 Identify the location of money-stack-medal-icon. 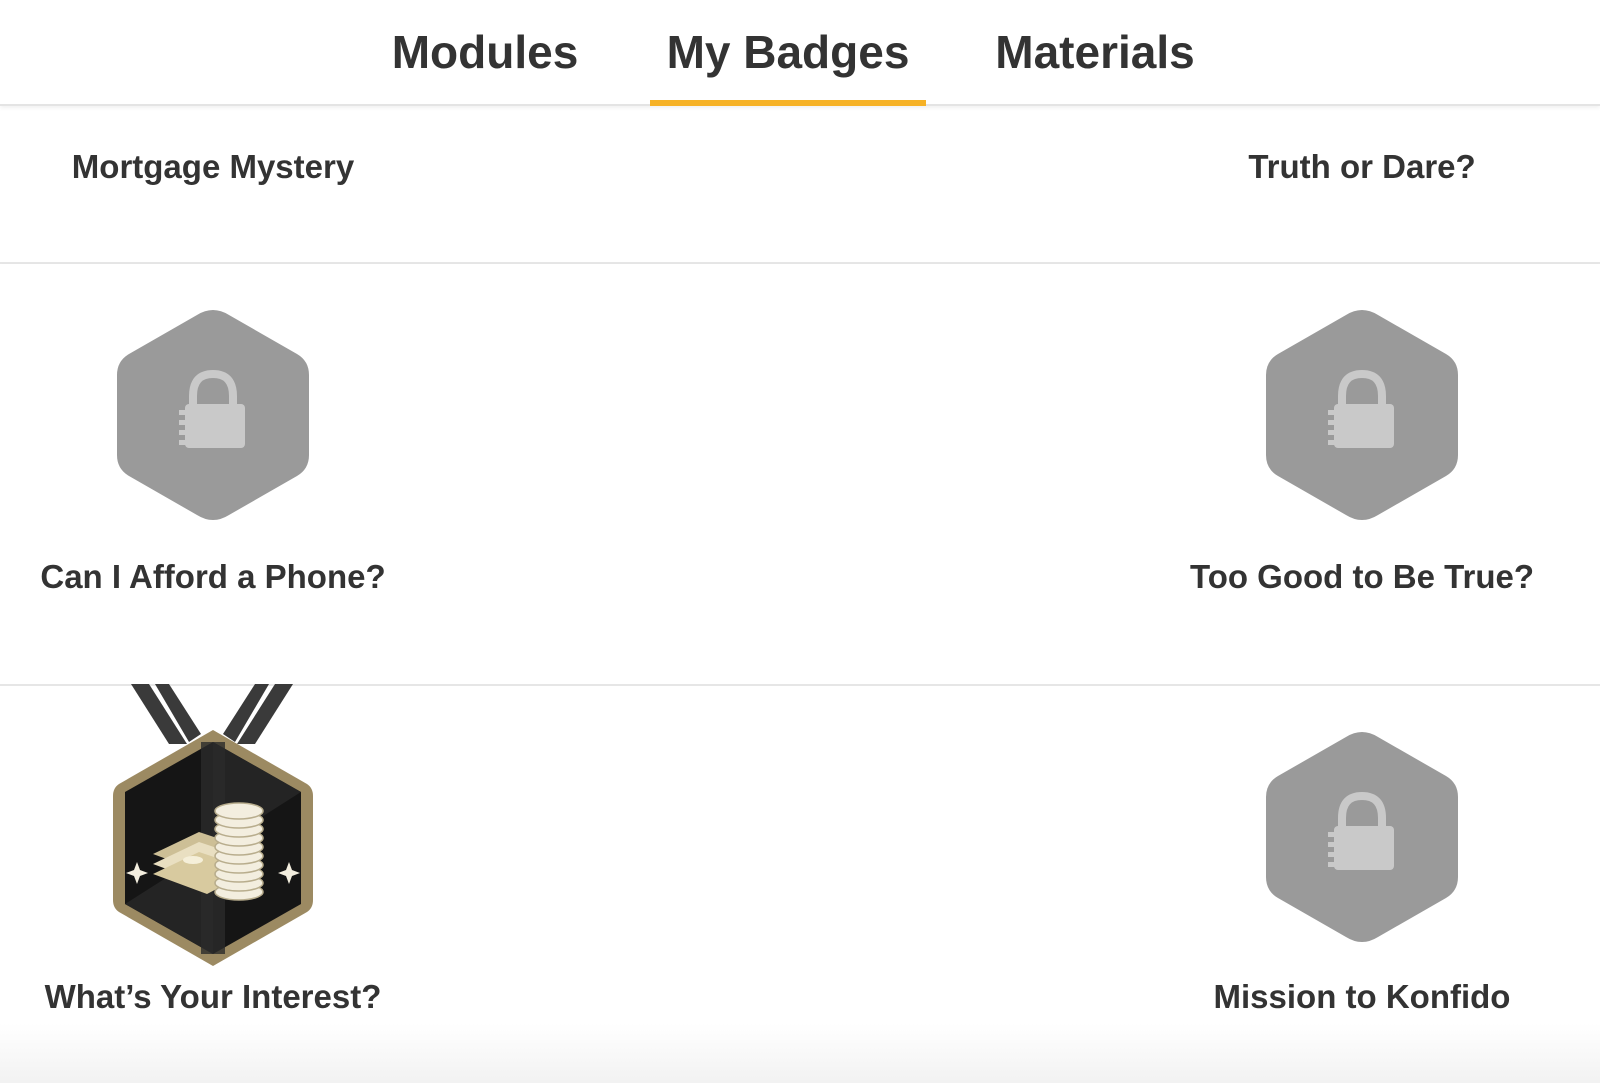
(213, 825).